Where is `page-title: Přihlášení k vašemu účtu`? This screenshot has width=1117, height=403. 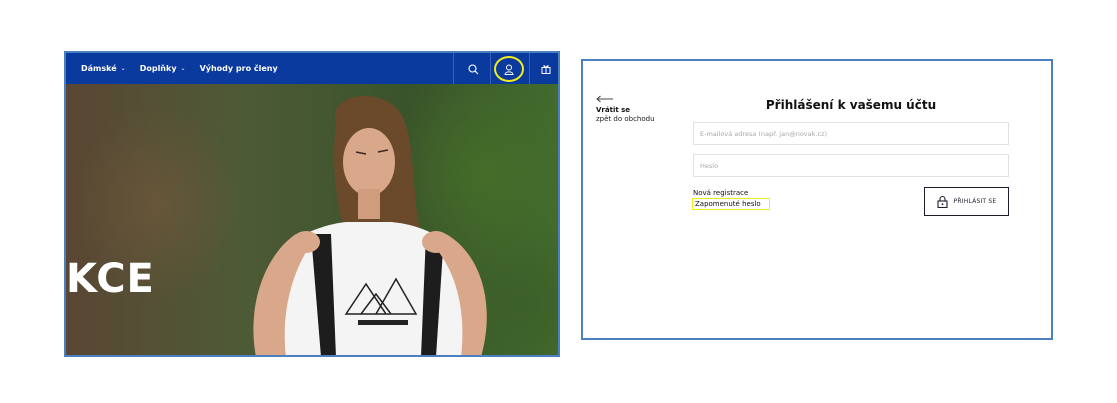
page-title: Přihlášení k vašemu účtu is located at coordinates (851, 105).